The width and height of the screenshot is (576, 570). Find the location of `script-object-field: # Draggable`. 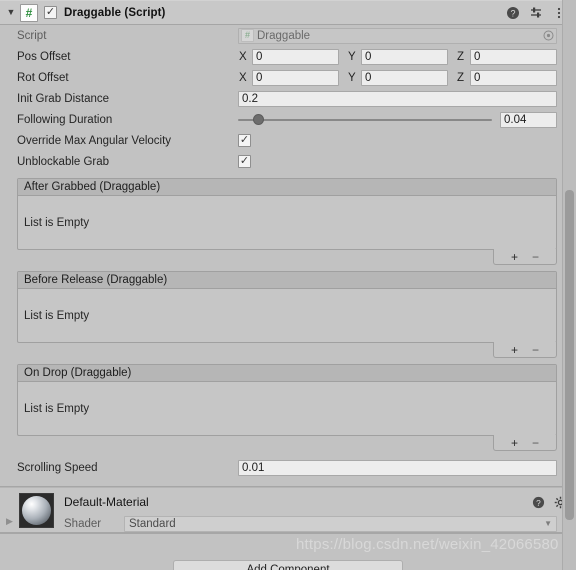

script-object-field: # Draggable is located at coordinates (397, 35).